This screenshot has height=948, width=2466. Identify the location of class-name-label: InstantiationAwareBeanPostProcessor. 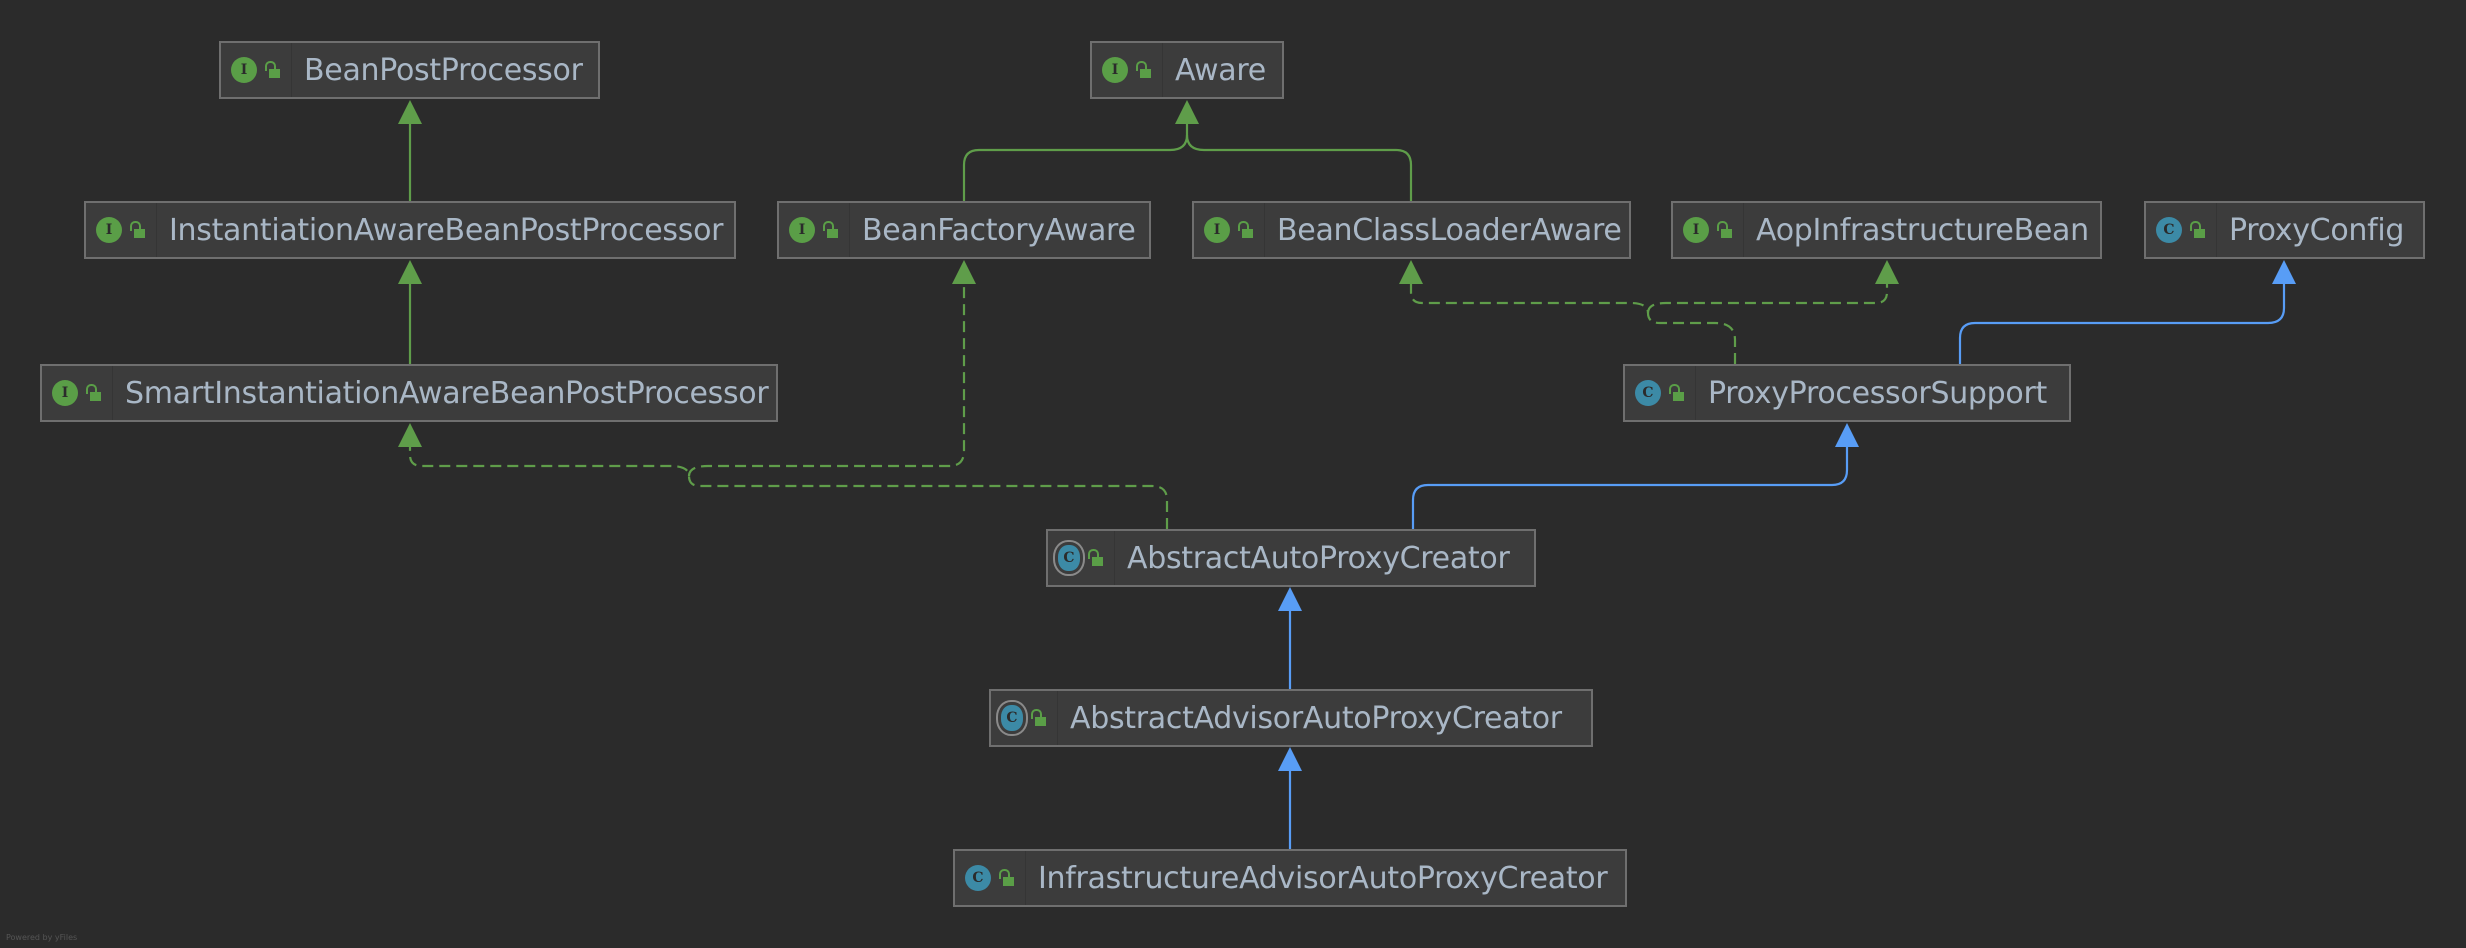
(446, 230).